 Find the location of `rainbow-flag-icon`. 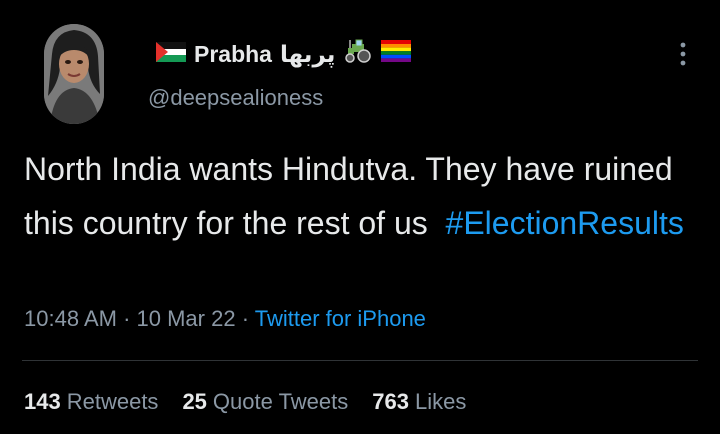

rainbow-flag-icon is located at coordinates (396, 54).